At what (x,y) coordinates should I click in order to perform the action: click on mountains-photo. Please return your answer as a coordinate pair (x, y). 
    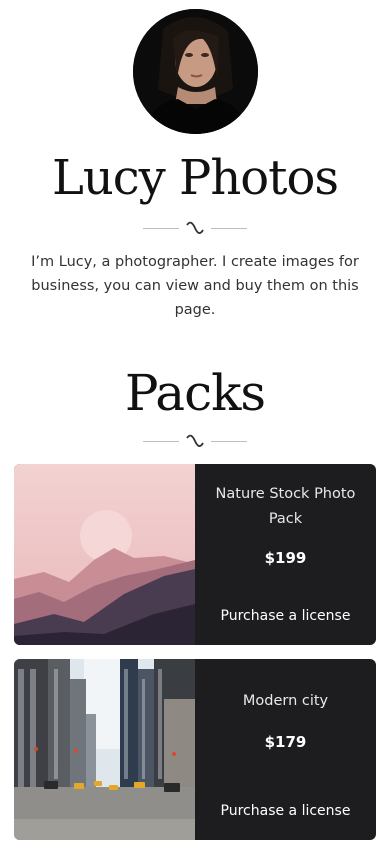
    Looking at the image, I should click on (104, 554).